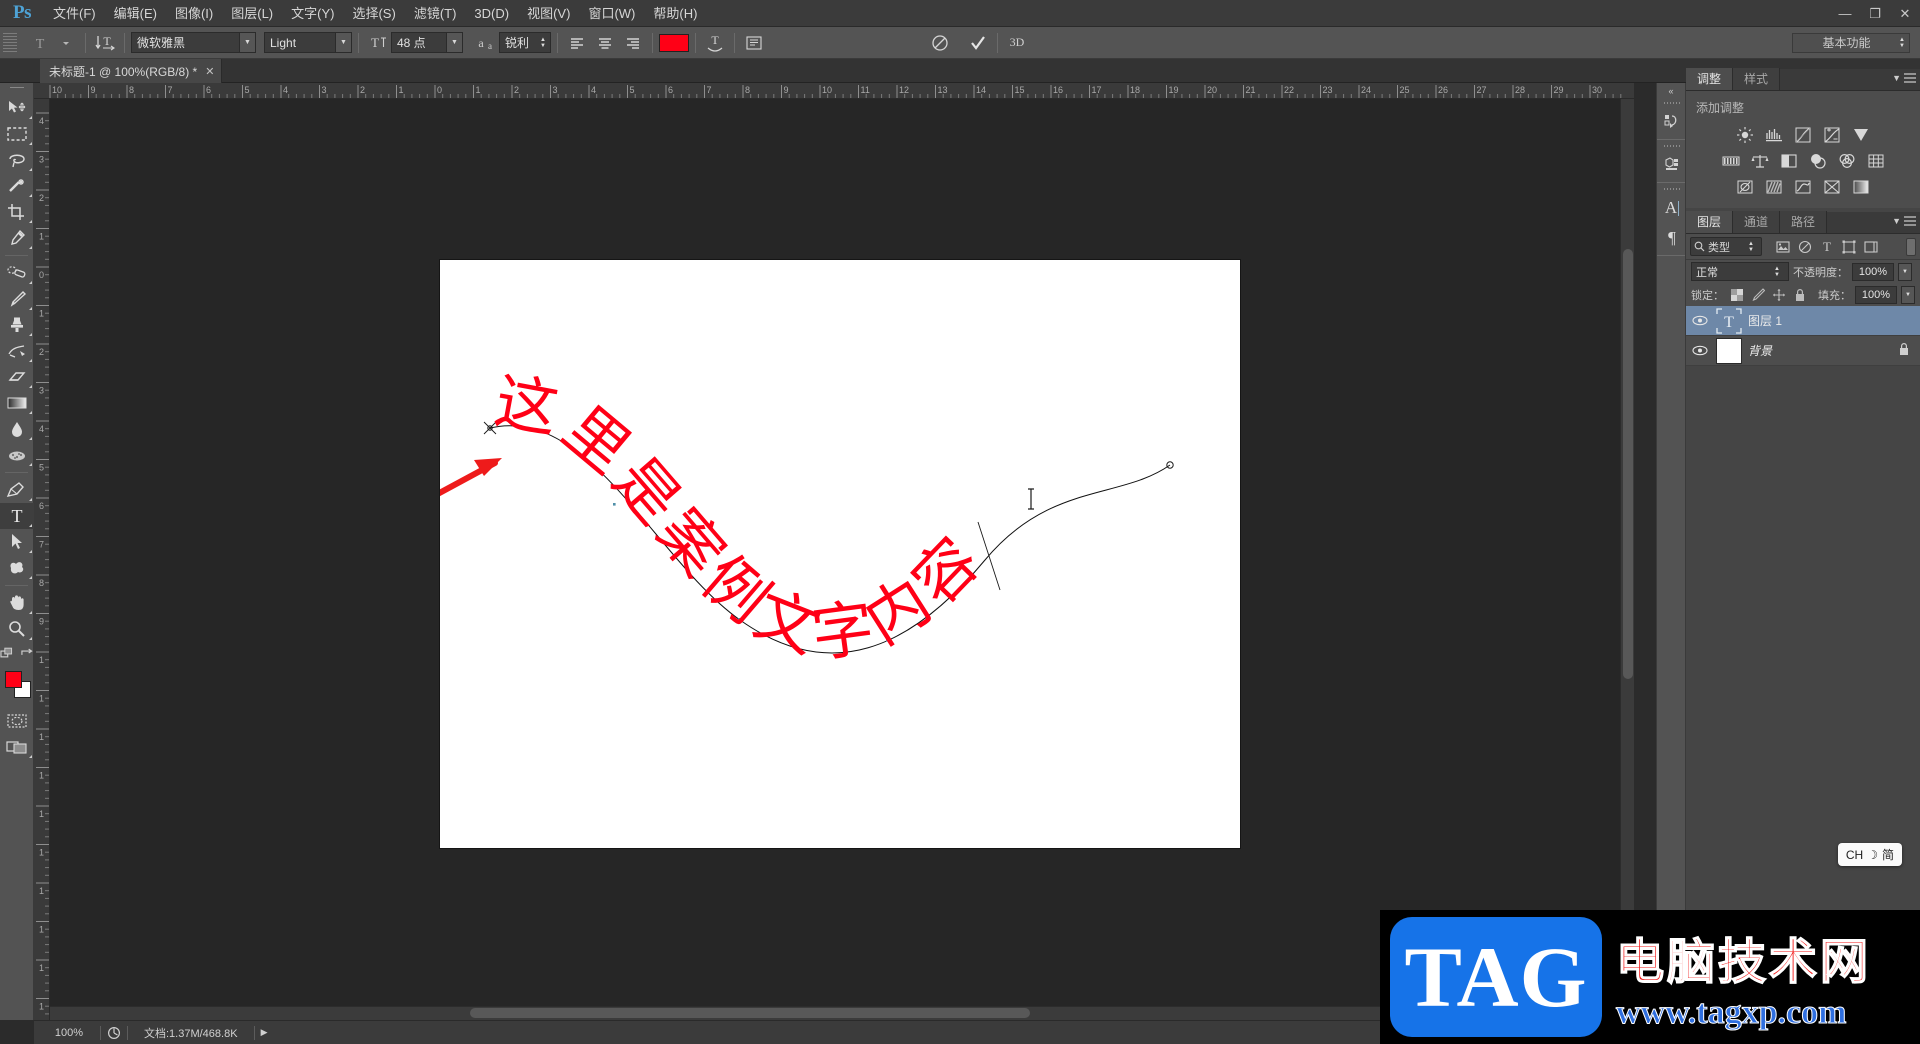  Describe the element at coordinates (1765, 320) in the screenshot. I see `layer-name-1: 图层 1` at that location.